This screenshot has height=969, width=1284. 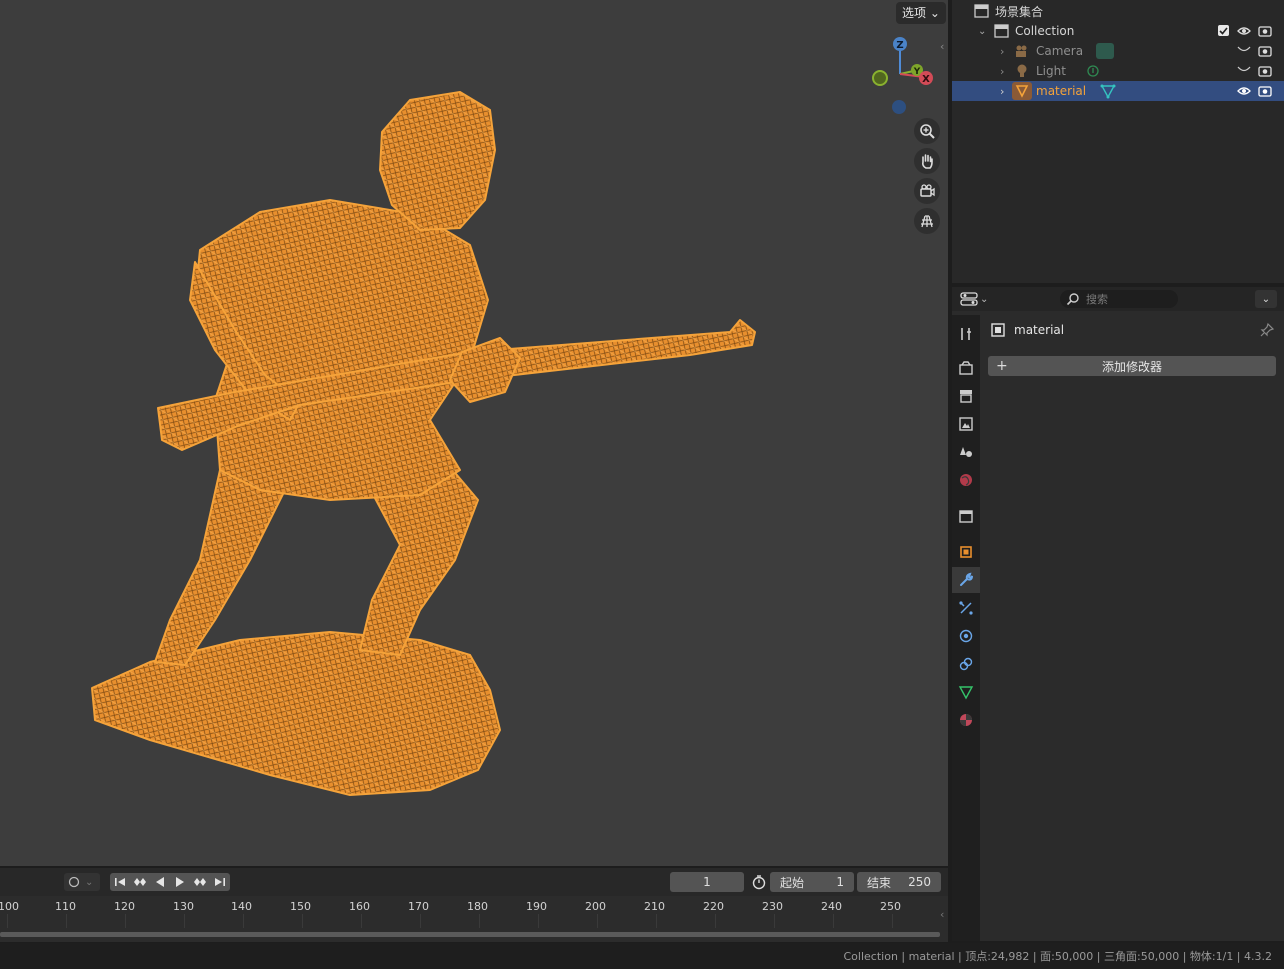 What do you see at coordinates (966, 452) in the screenshot?
I see `scene-tab` at bounding box center [966, 452].